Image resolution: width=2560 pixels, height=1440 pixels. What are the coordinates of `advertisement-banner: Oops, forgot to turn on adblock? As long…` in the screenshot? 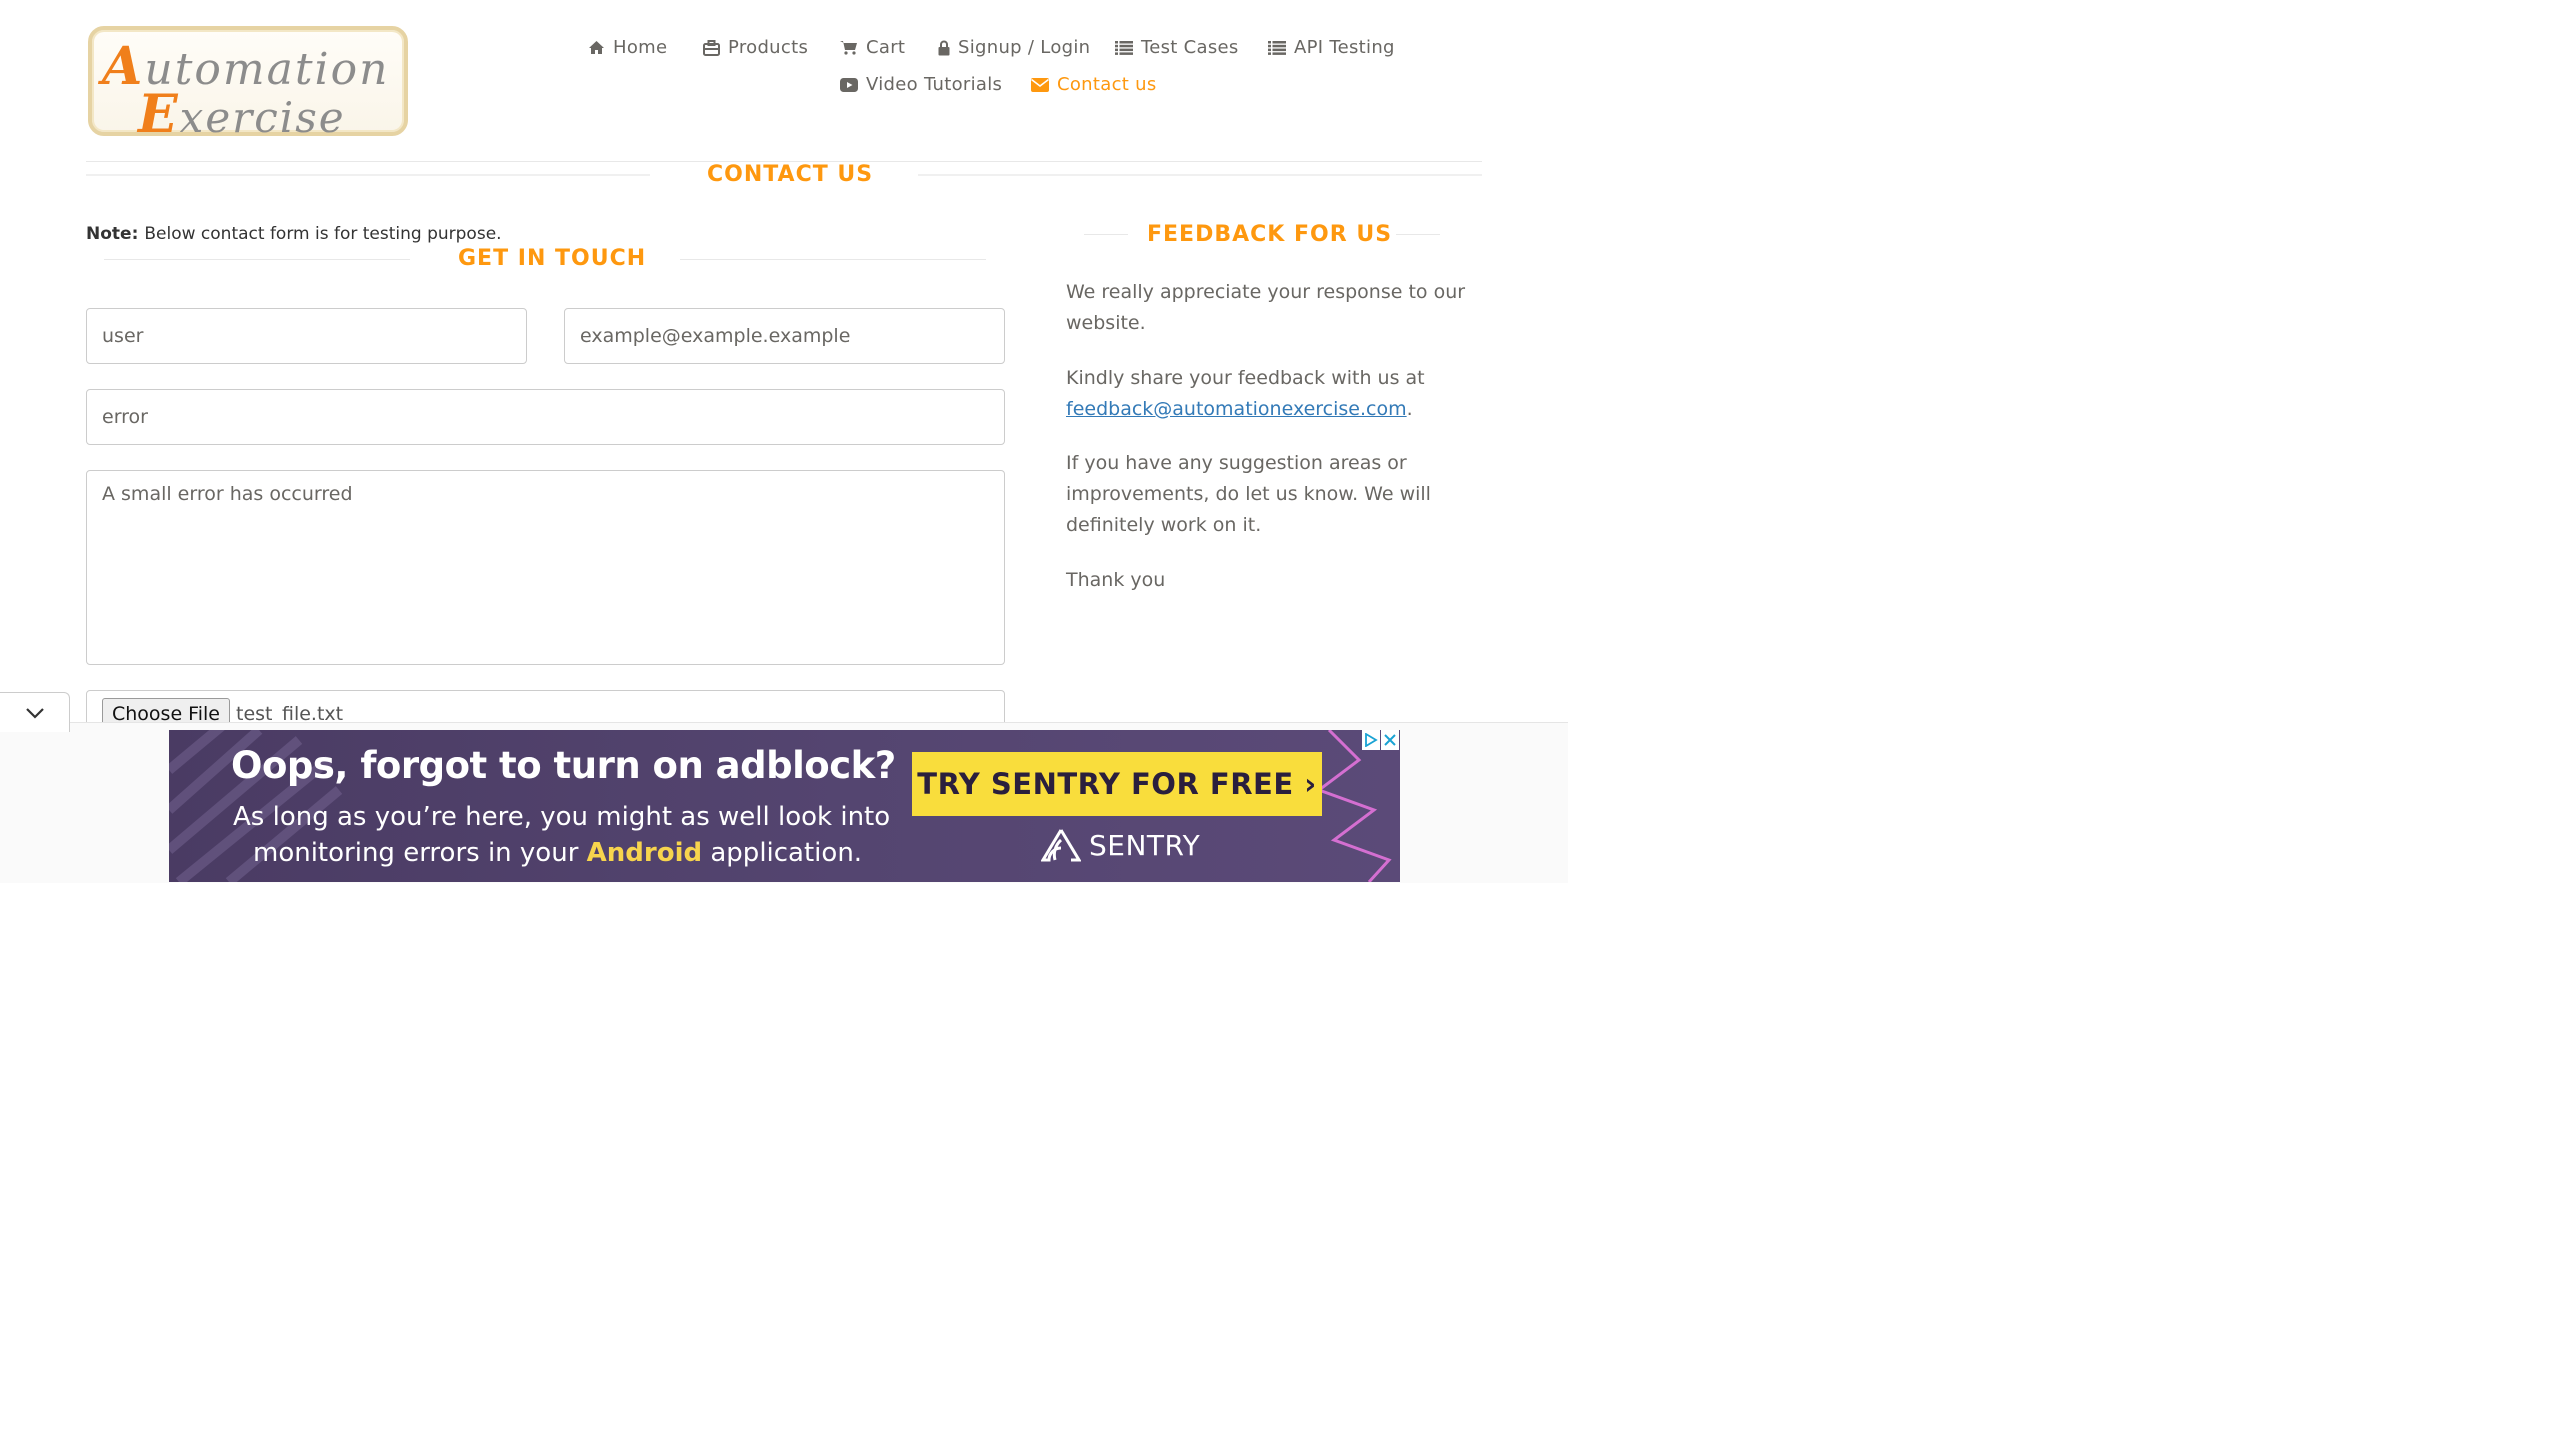 It's located at (784, 806).